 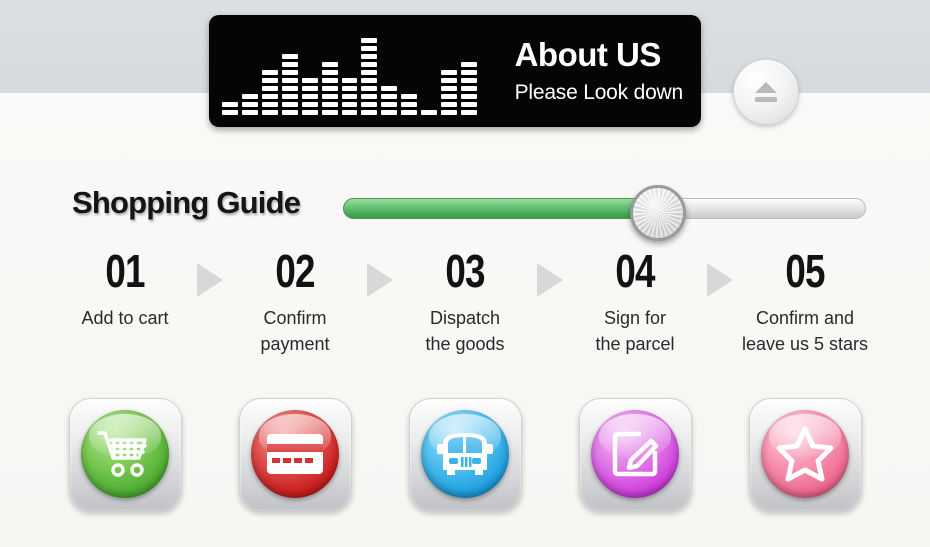 What do you see at coordinates (501, 208) in the screenshot?
I see `slider-fill` at bounding box center [501, 208].